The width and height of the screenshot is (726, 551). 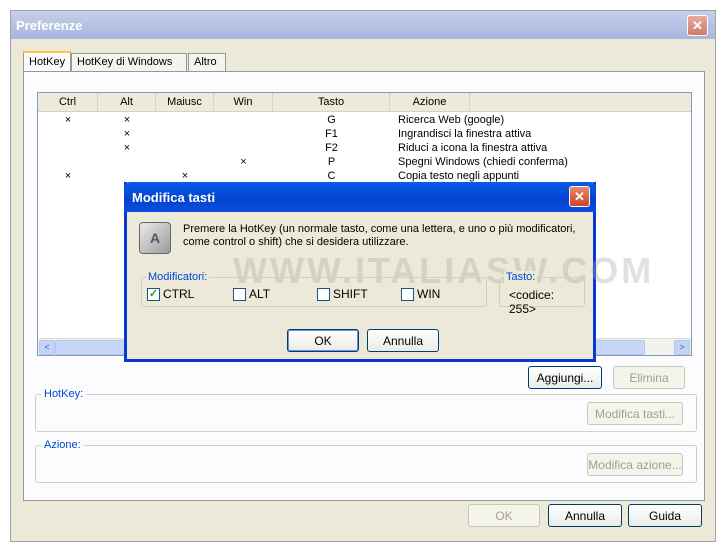 What do you see at coordinates (243, 162) in the screenshot?
I see `cell-win: ×` at bounding box center [243, 162].